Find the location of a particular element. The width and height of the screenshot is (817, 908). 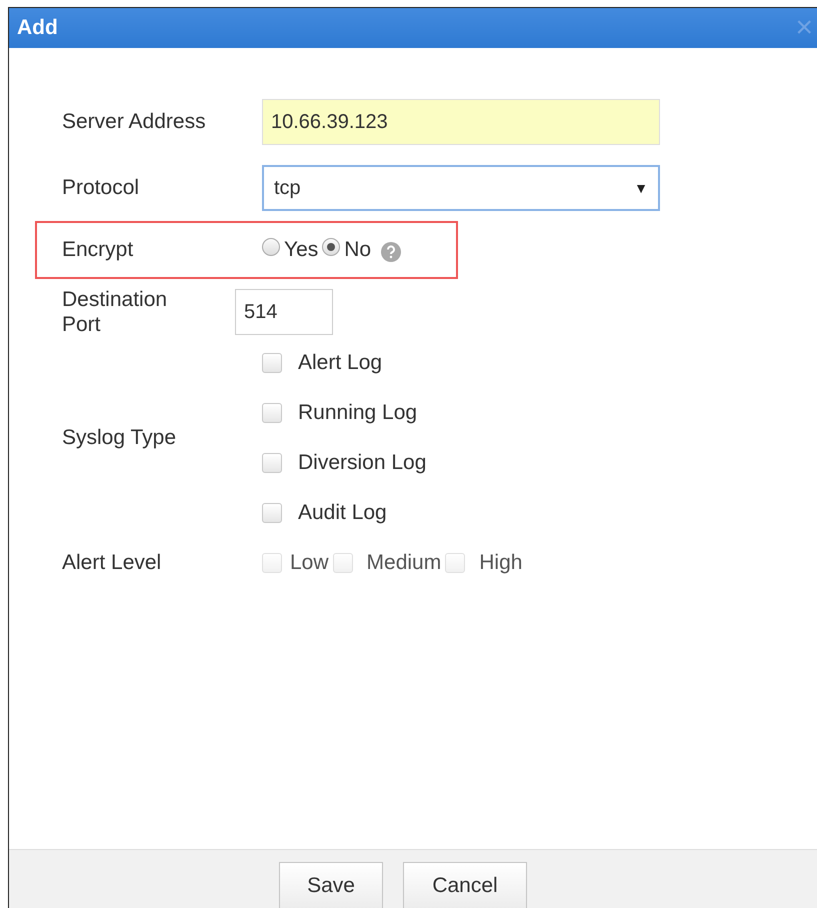

protocol-dropdown: tcp ▼ is located at coordinates (461, 188).